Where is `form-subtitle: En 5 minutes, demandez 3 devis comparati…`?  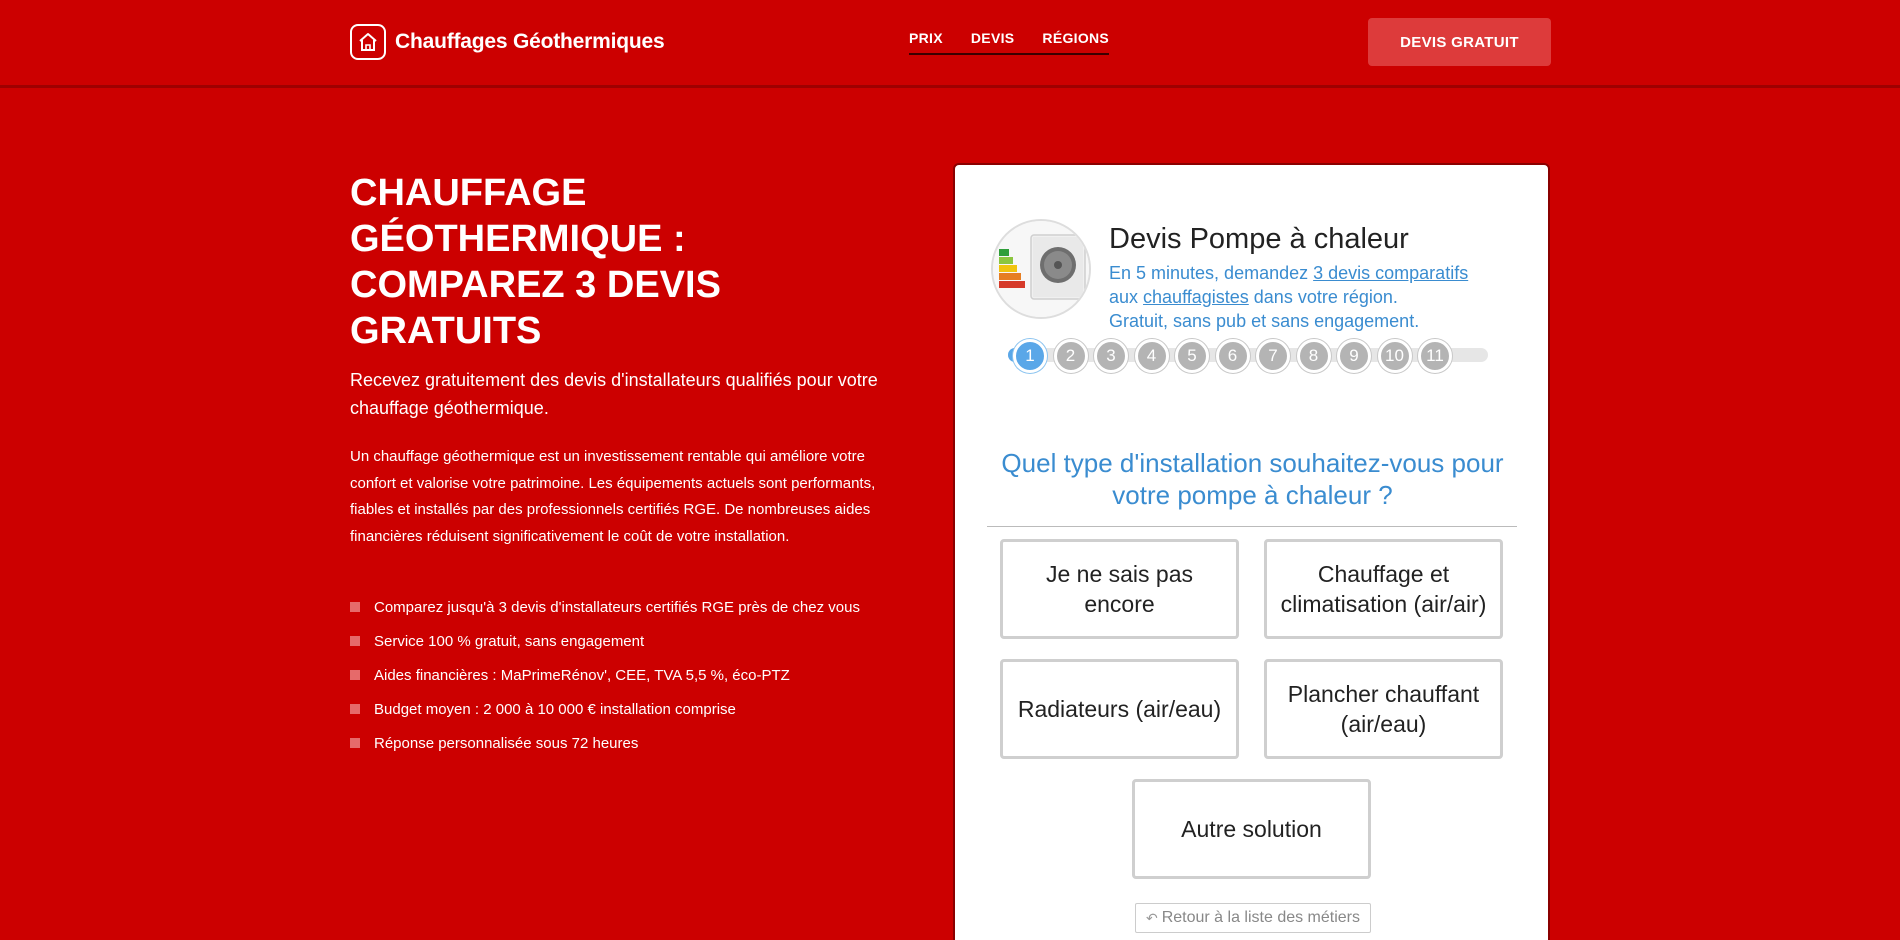 form-subtitle: En 5 minutes, demandez 3 devis comparati… is located at coordinates (1319, 297).